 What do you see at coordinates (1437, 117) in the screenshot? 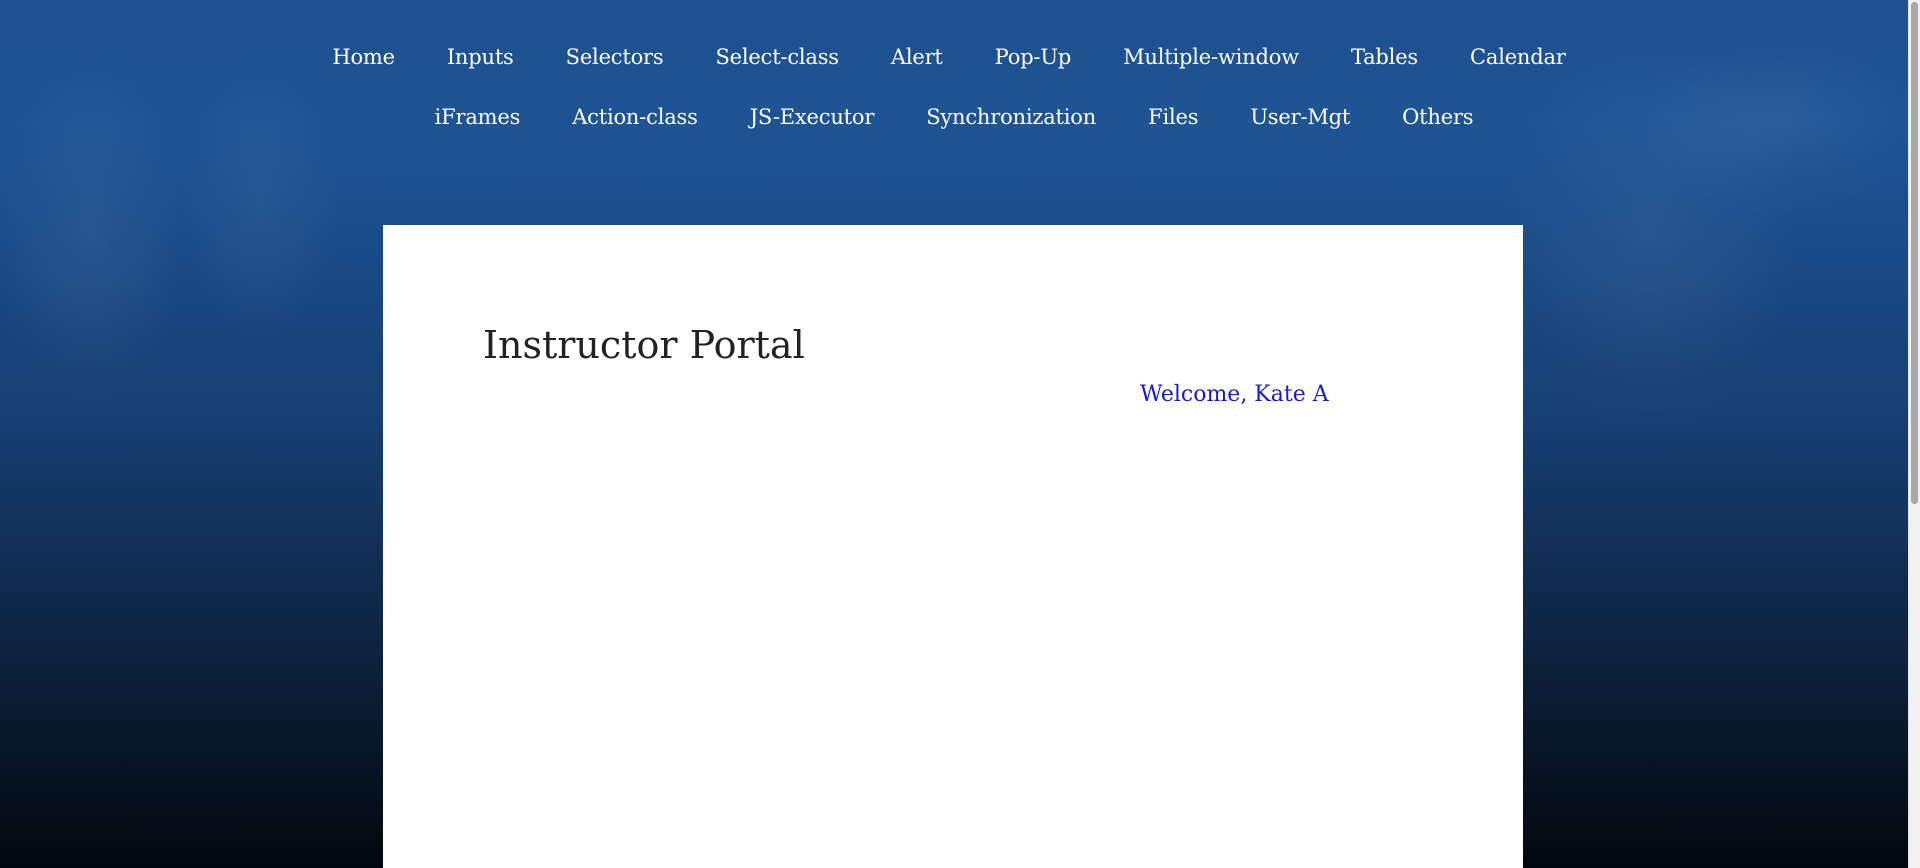
I see `nav-link-others: Others` at bounding box center [1437, 117].